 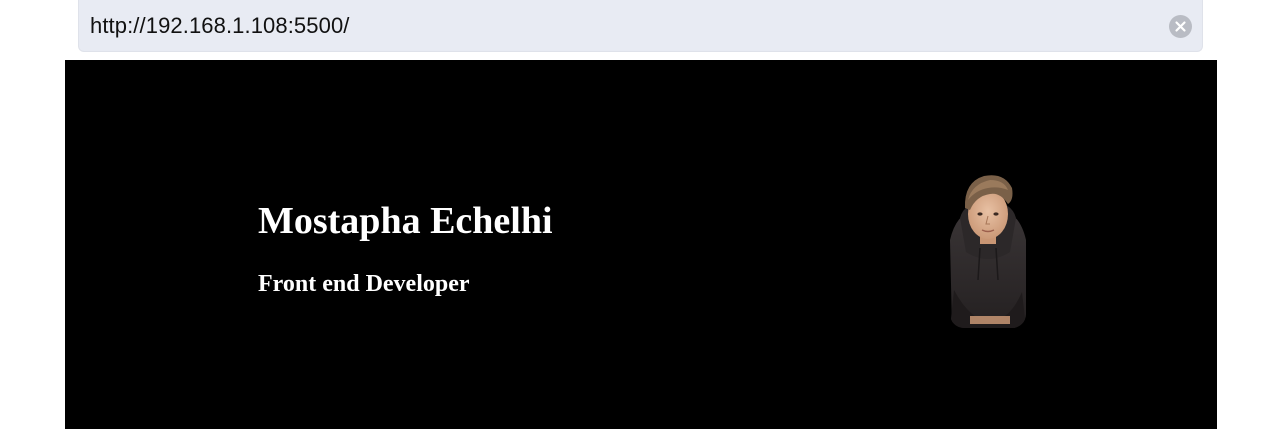 I want to click on close-icon, so click(x=1180, y=26).